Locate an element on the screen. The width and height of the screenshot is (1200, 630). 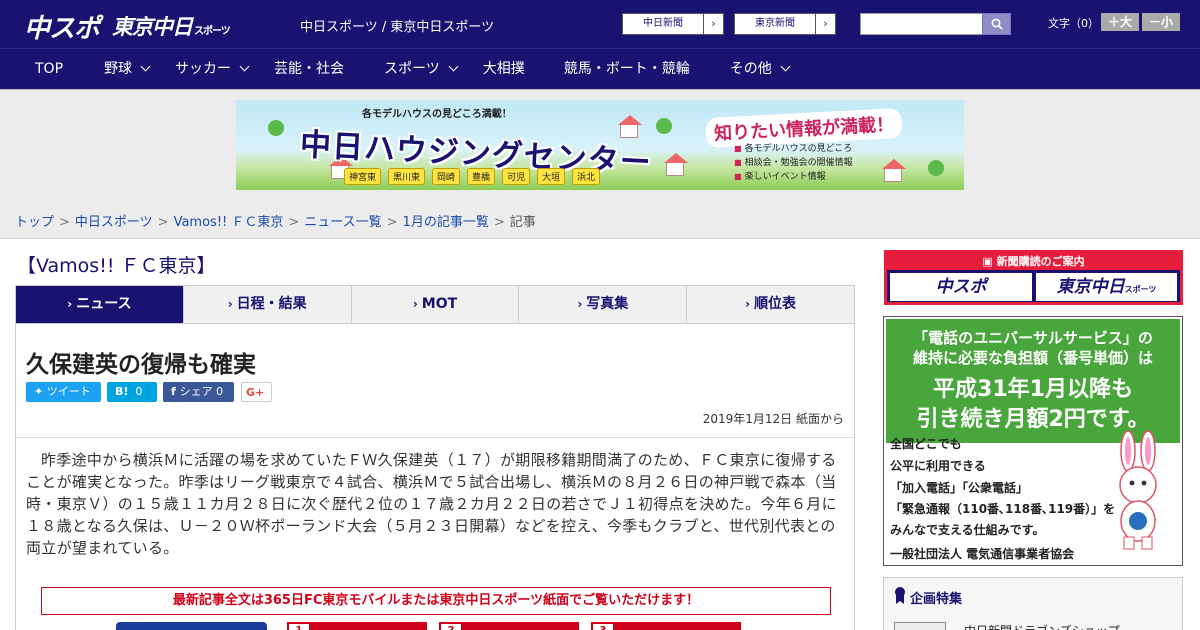
rank-badge: 2 is located at coordinates (451, 626).